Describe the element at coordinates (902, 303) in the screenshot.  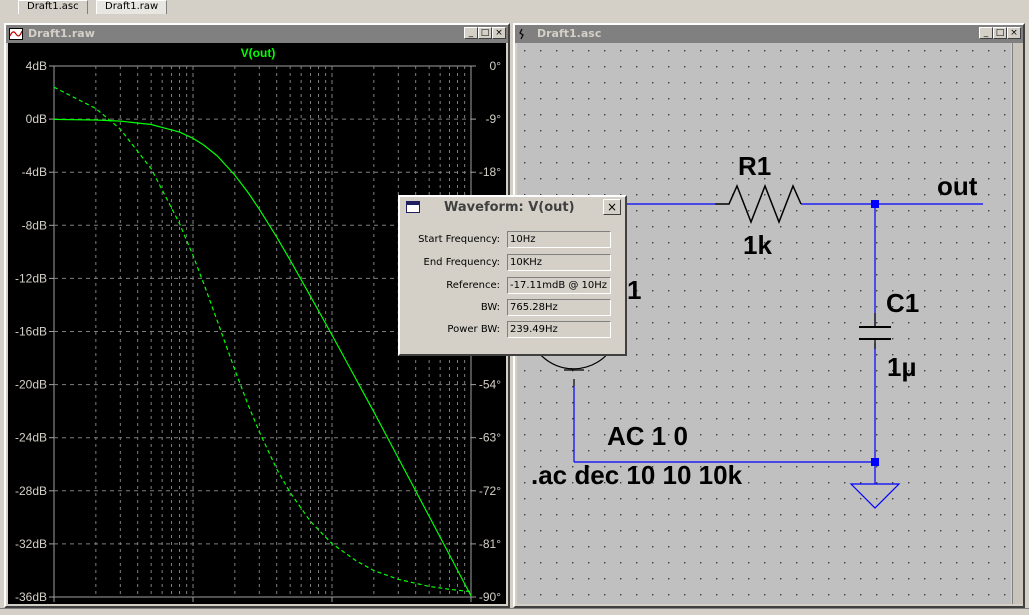
I see `c1-name-label: C1` at that location.